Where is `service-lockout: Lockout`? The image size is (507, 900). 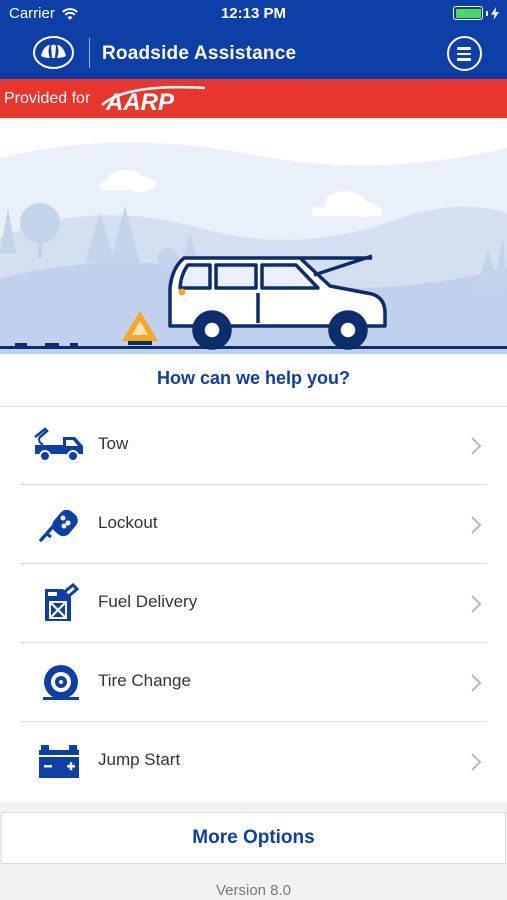
service-lockout: Lockout is located at coordinates (253, 524).